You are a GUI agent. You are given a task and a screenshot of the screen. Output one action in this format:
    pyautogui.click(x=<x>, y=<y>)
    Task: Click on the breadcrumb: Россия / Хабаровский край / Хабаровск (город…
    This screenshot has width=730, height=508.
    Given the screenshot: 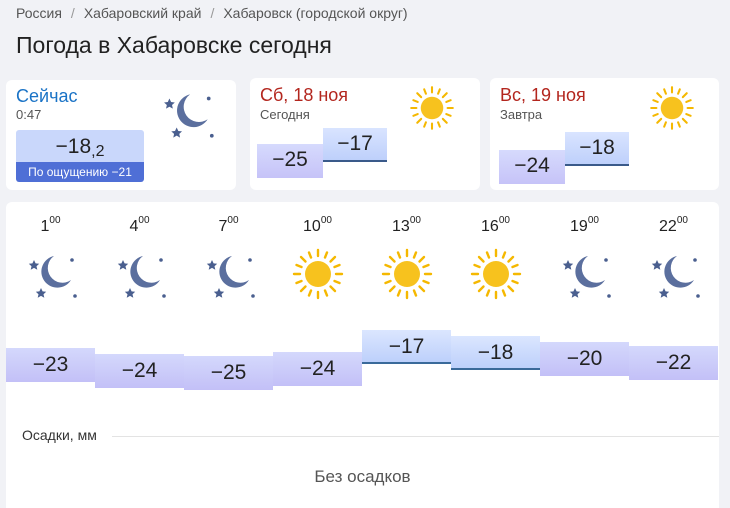 What is the action you would take?
    pyautogui.click(x=212, y=13)
    